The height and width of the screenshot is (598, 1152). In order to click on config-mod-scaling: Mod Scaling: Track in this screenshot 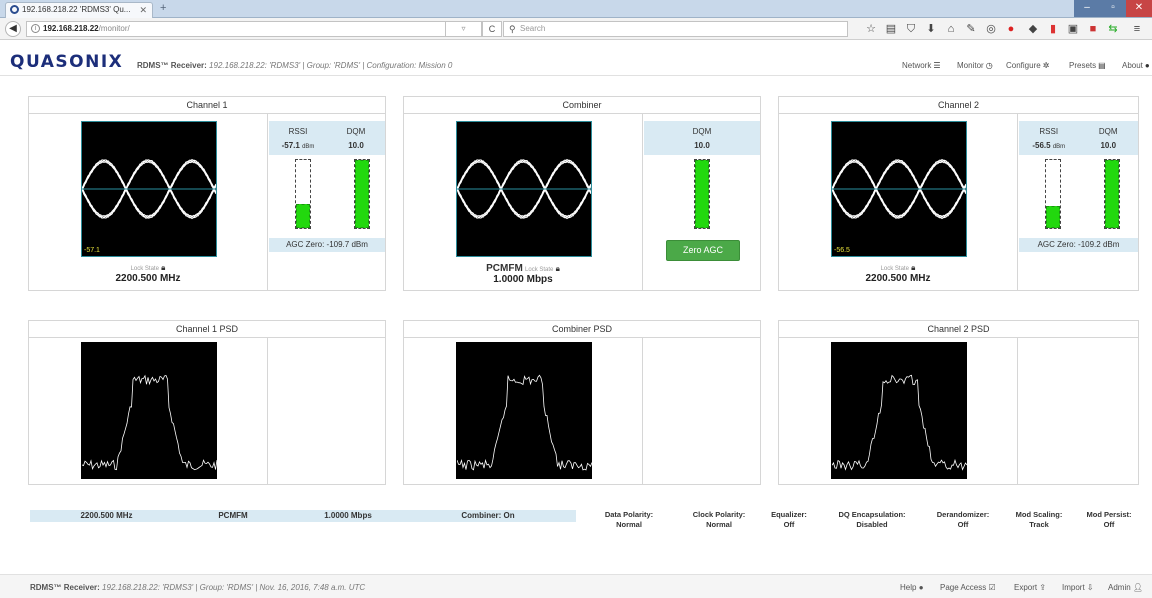, I will do `click(1039, 520)`.